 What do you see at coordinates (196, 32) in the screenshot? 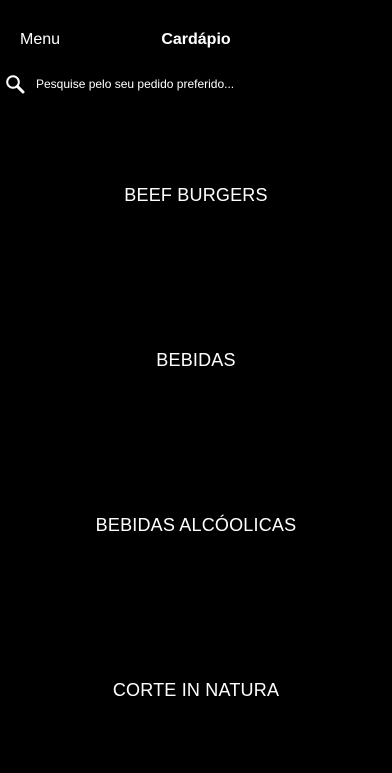
I see `nav-bar: Menu Cardápio` at bounding box center [196, 32].